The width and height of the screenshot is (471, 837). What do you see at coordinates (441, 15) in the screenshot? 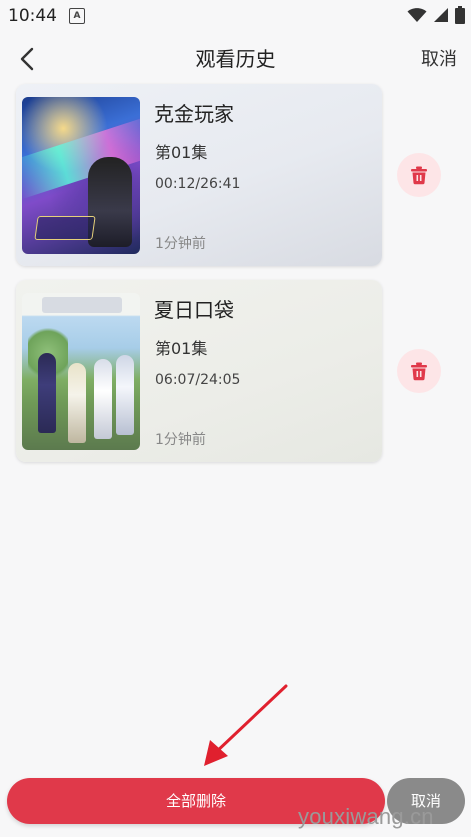
I see `signal-icon` at bounding box center [441, 15].